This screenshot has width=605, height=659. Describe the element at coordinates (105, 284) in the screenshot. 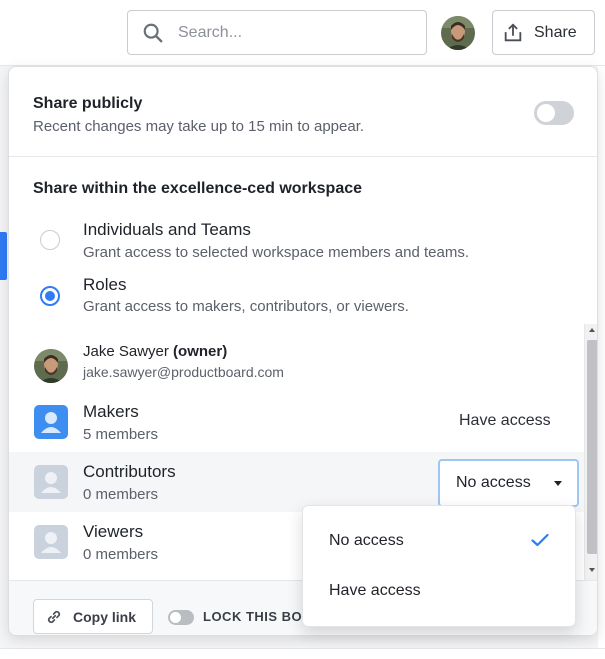

I see `option-roles-title: Roles` at that location.